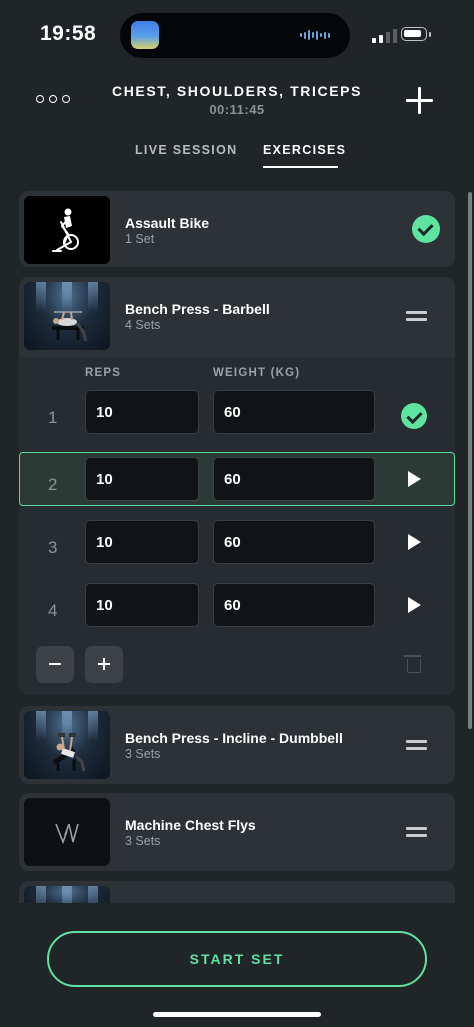 The image size is (474, 1027). I want to click on placeholder-logo-icon, so click(67, 834).